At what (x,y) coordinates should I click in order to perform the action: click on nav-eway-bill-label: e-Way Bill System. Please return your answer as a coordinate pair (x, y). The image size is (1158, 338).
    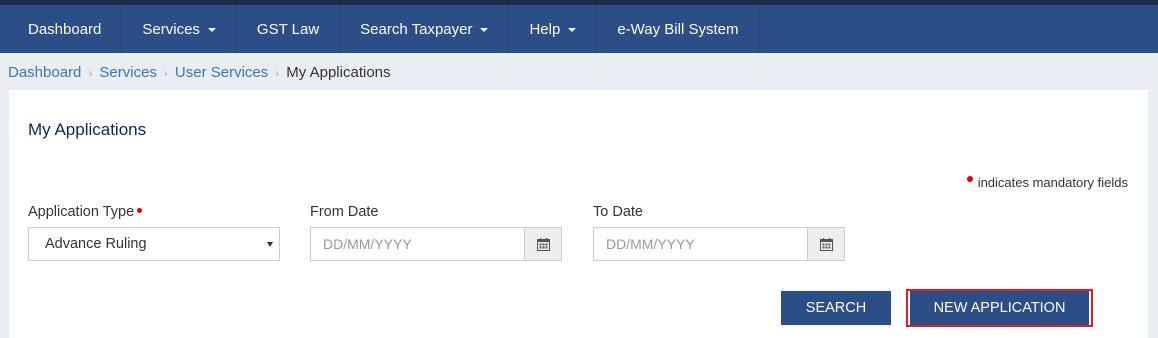
    Looking at the image, I should click on (678, 29).